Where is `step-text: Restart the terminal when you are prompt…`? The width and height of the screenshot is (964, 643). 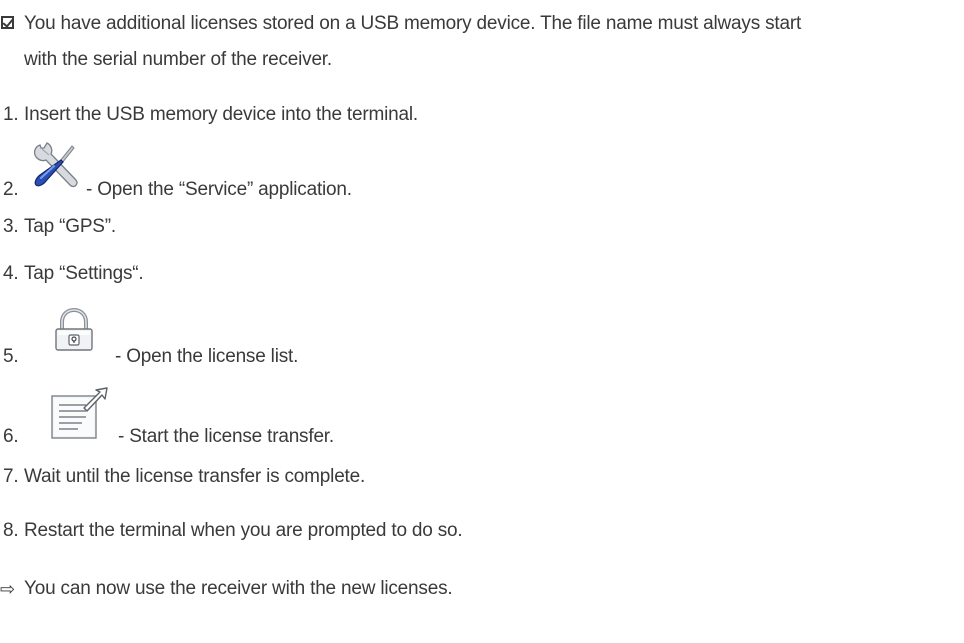 step-text: Restart the terminal when you are prompt… is located at coordinates (243, 530).